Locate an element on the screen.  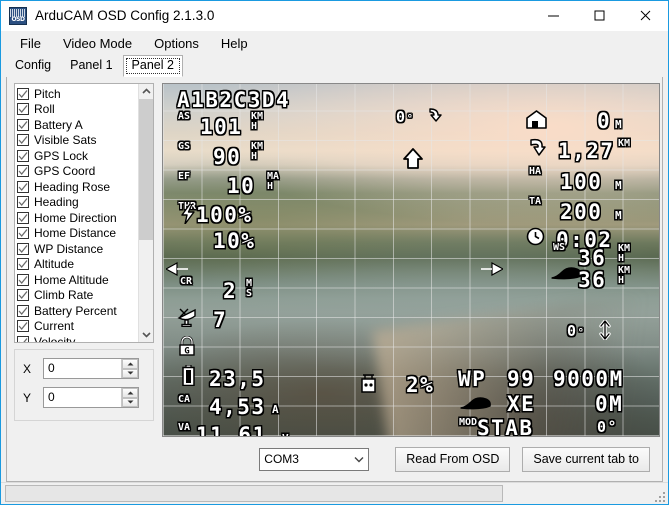
checkbox-row: Home Direction is located at coordinates (77, 218).